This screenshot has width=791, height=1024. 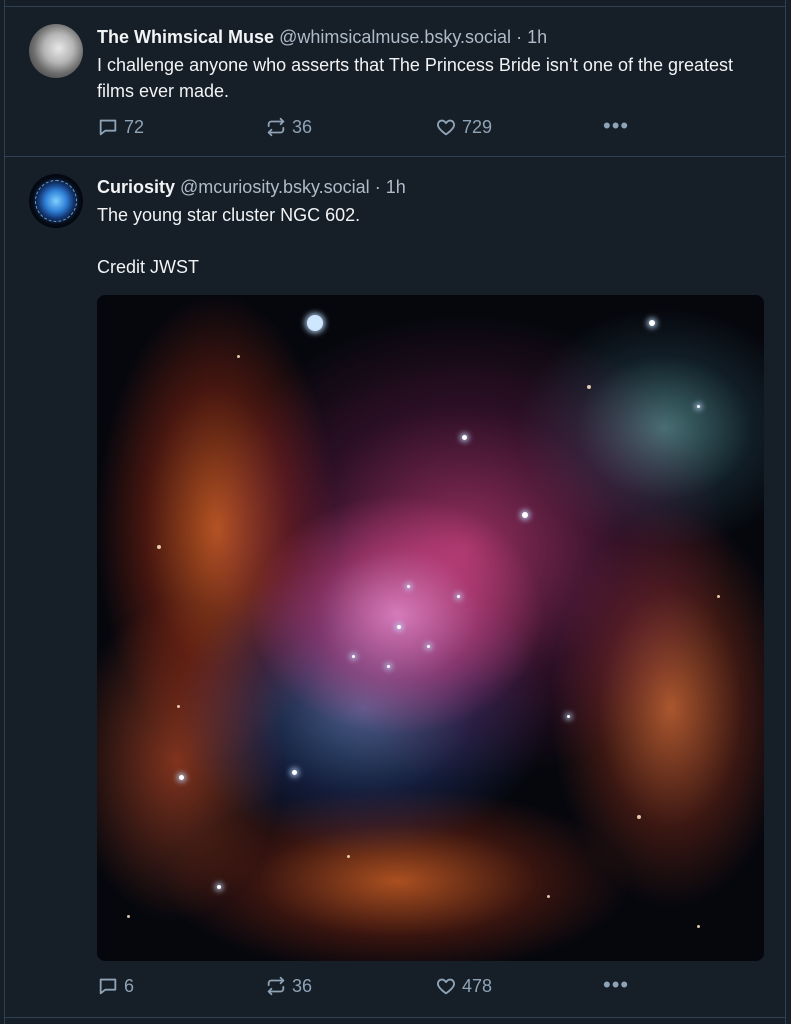 I want to click on reply-count: 6, so click(x=129, y=985).